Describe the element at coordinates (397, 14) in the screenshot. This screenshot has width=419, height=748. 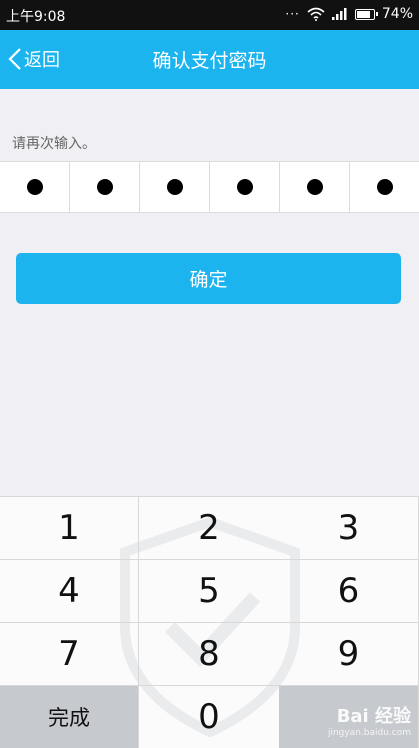
I see `battery-percent: 74%` at that location.